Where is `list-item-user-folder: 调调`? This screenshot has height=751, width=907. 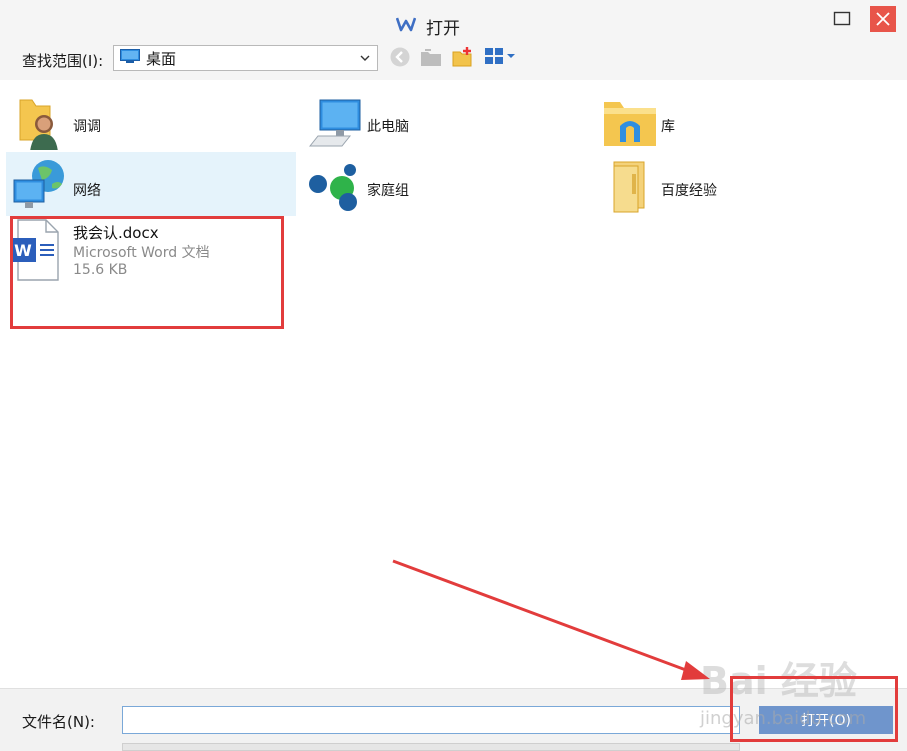 list-item-user-folder: 调调 is located at coordinates (151, 120).